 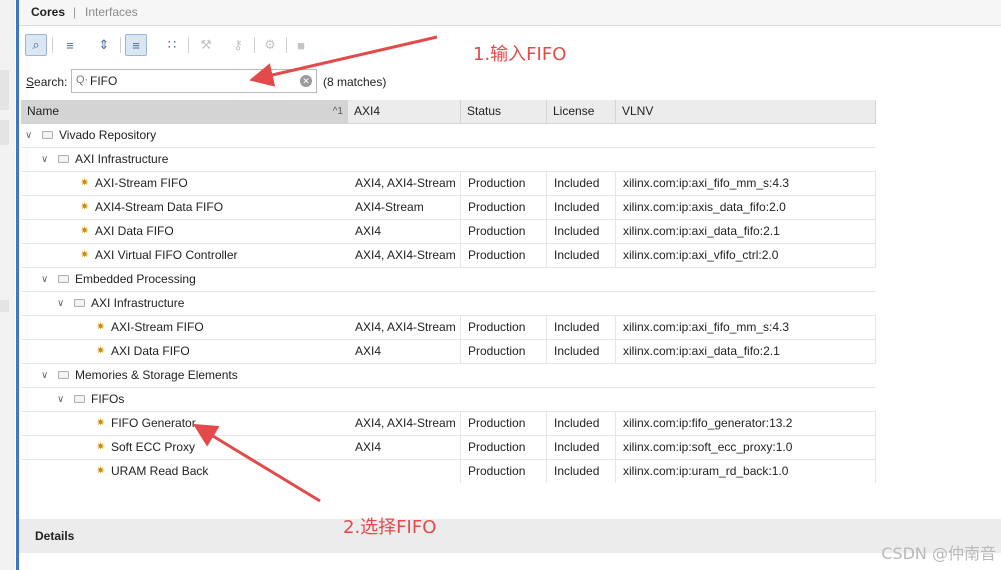 What do you see at coordinates (306, 81) in the screenshot?
I see `clear-search-icon: ✕` at bounding box center [306, 81].